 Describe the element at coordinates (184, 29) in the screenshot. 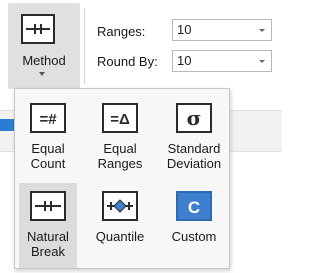

I see `ranges-value: 10` at that location.